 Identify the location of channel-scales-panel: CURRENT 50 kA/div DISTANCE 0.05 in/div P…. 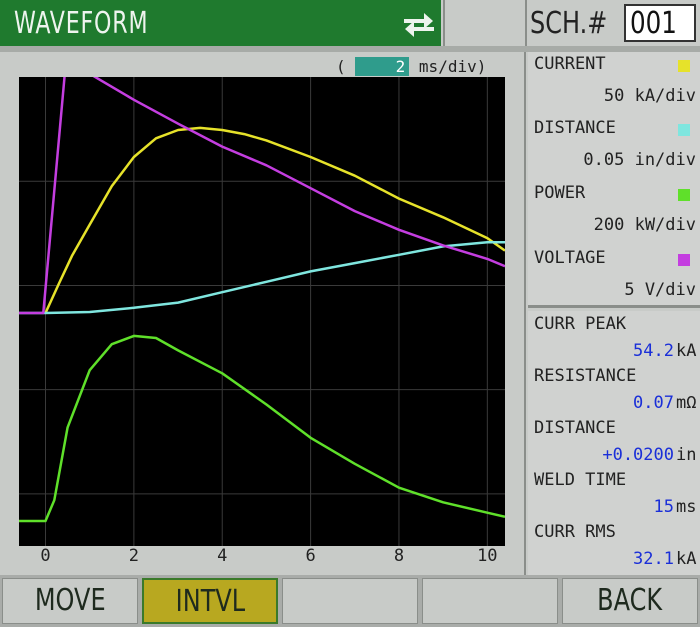
(614, 180).